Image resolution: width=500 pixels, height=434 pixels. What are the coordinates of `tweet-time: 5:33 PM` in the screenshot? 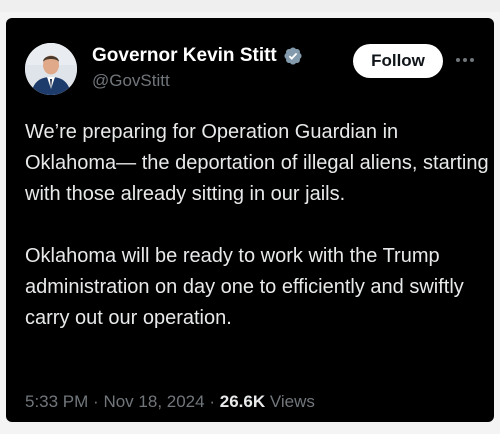 It's located at (56, 401).